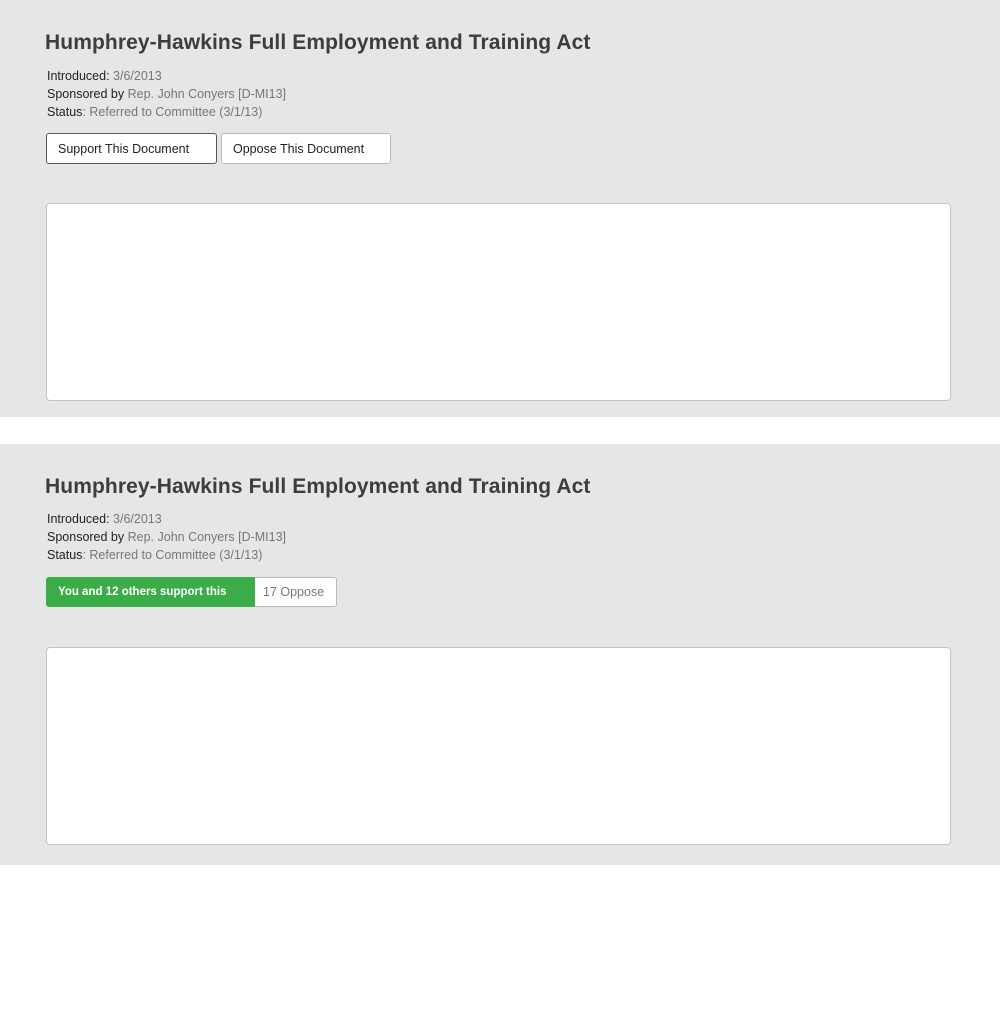 The height and width of the screenshot is (1010, 1000). What do you see at coordinates (150, 592) in the screenshot?
I see `support-status-badge: You and 12 others support this` at bounding box center [150, 592].